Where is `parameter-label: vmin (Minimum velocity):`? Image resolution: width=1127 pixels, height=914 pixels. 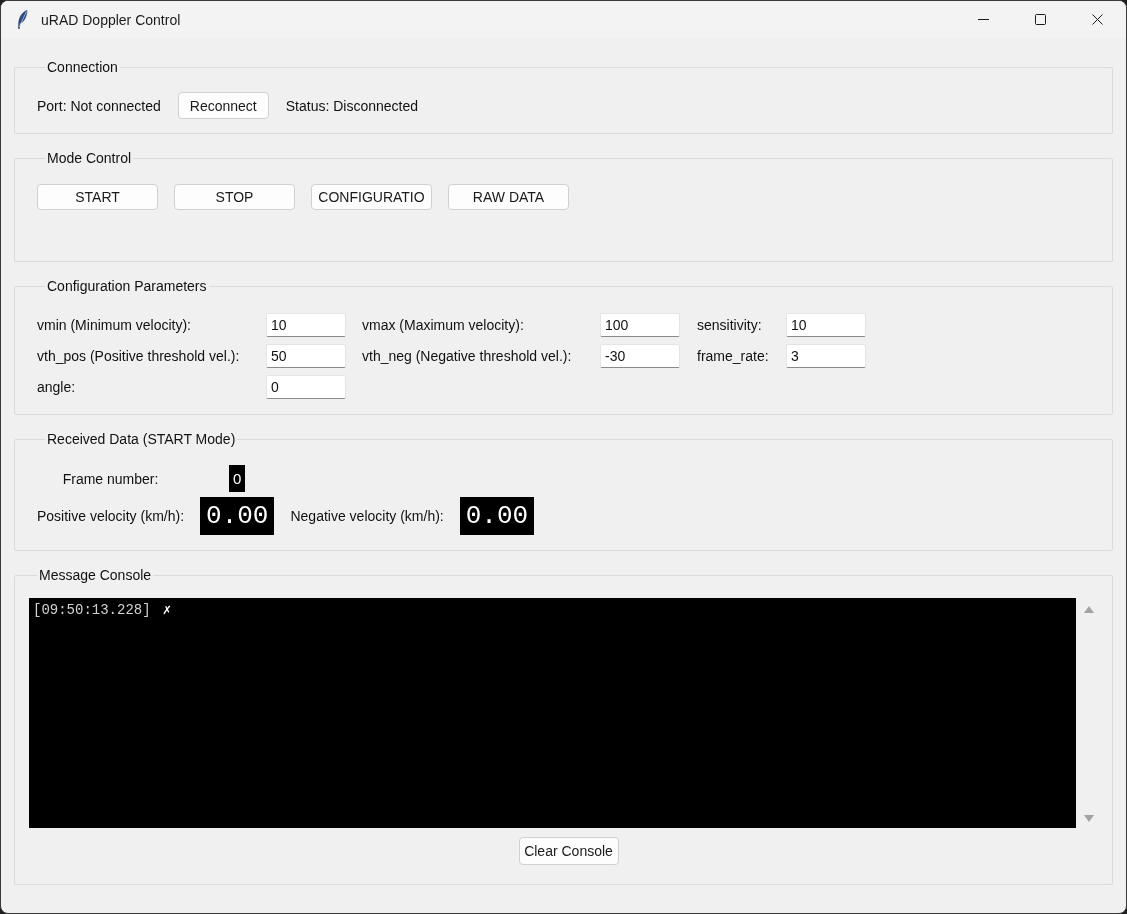 parameter-label: vmin (Minimum velocity): is located at coordinates (114, 325).